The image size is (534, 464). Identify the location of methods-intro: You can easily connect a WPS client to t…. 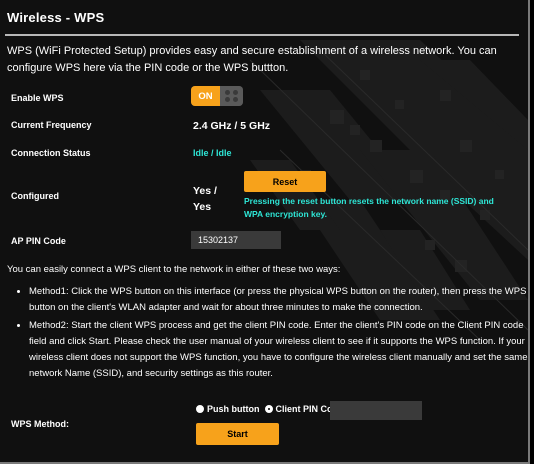
(174, 269).